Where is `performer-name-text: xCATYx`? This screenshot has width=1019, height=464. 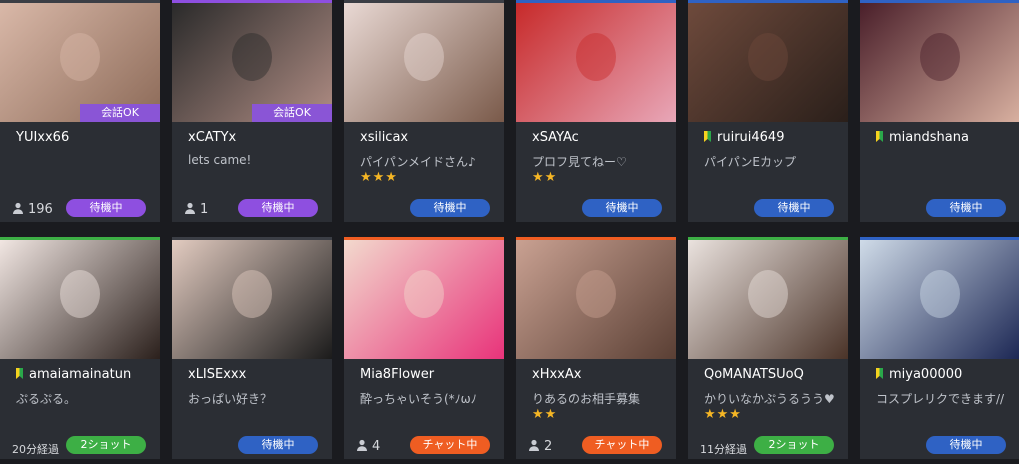
performer-name-text: xCATYx is located at coordinates (212, 137).